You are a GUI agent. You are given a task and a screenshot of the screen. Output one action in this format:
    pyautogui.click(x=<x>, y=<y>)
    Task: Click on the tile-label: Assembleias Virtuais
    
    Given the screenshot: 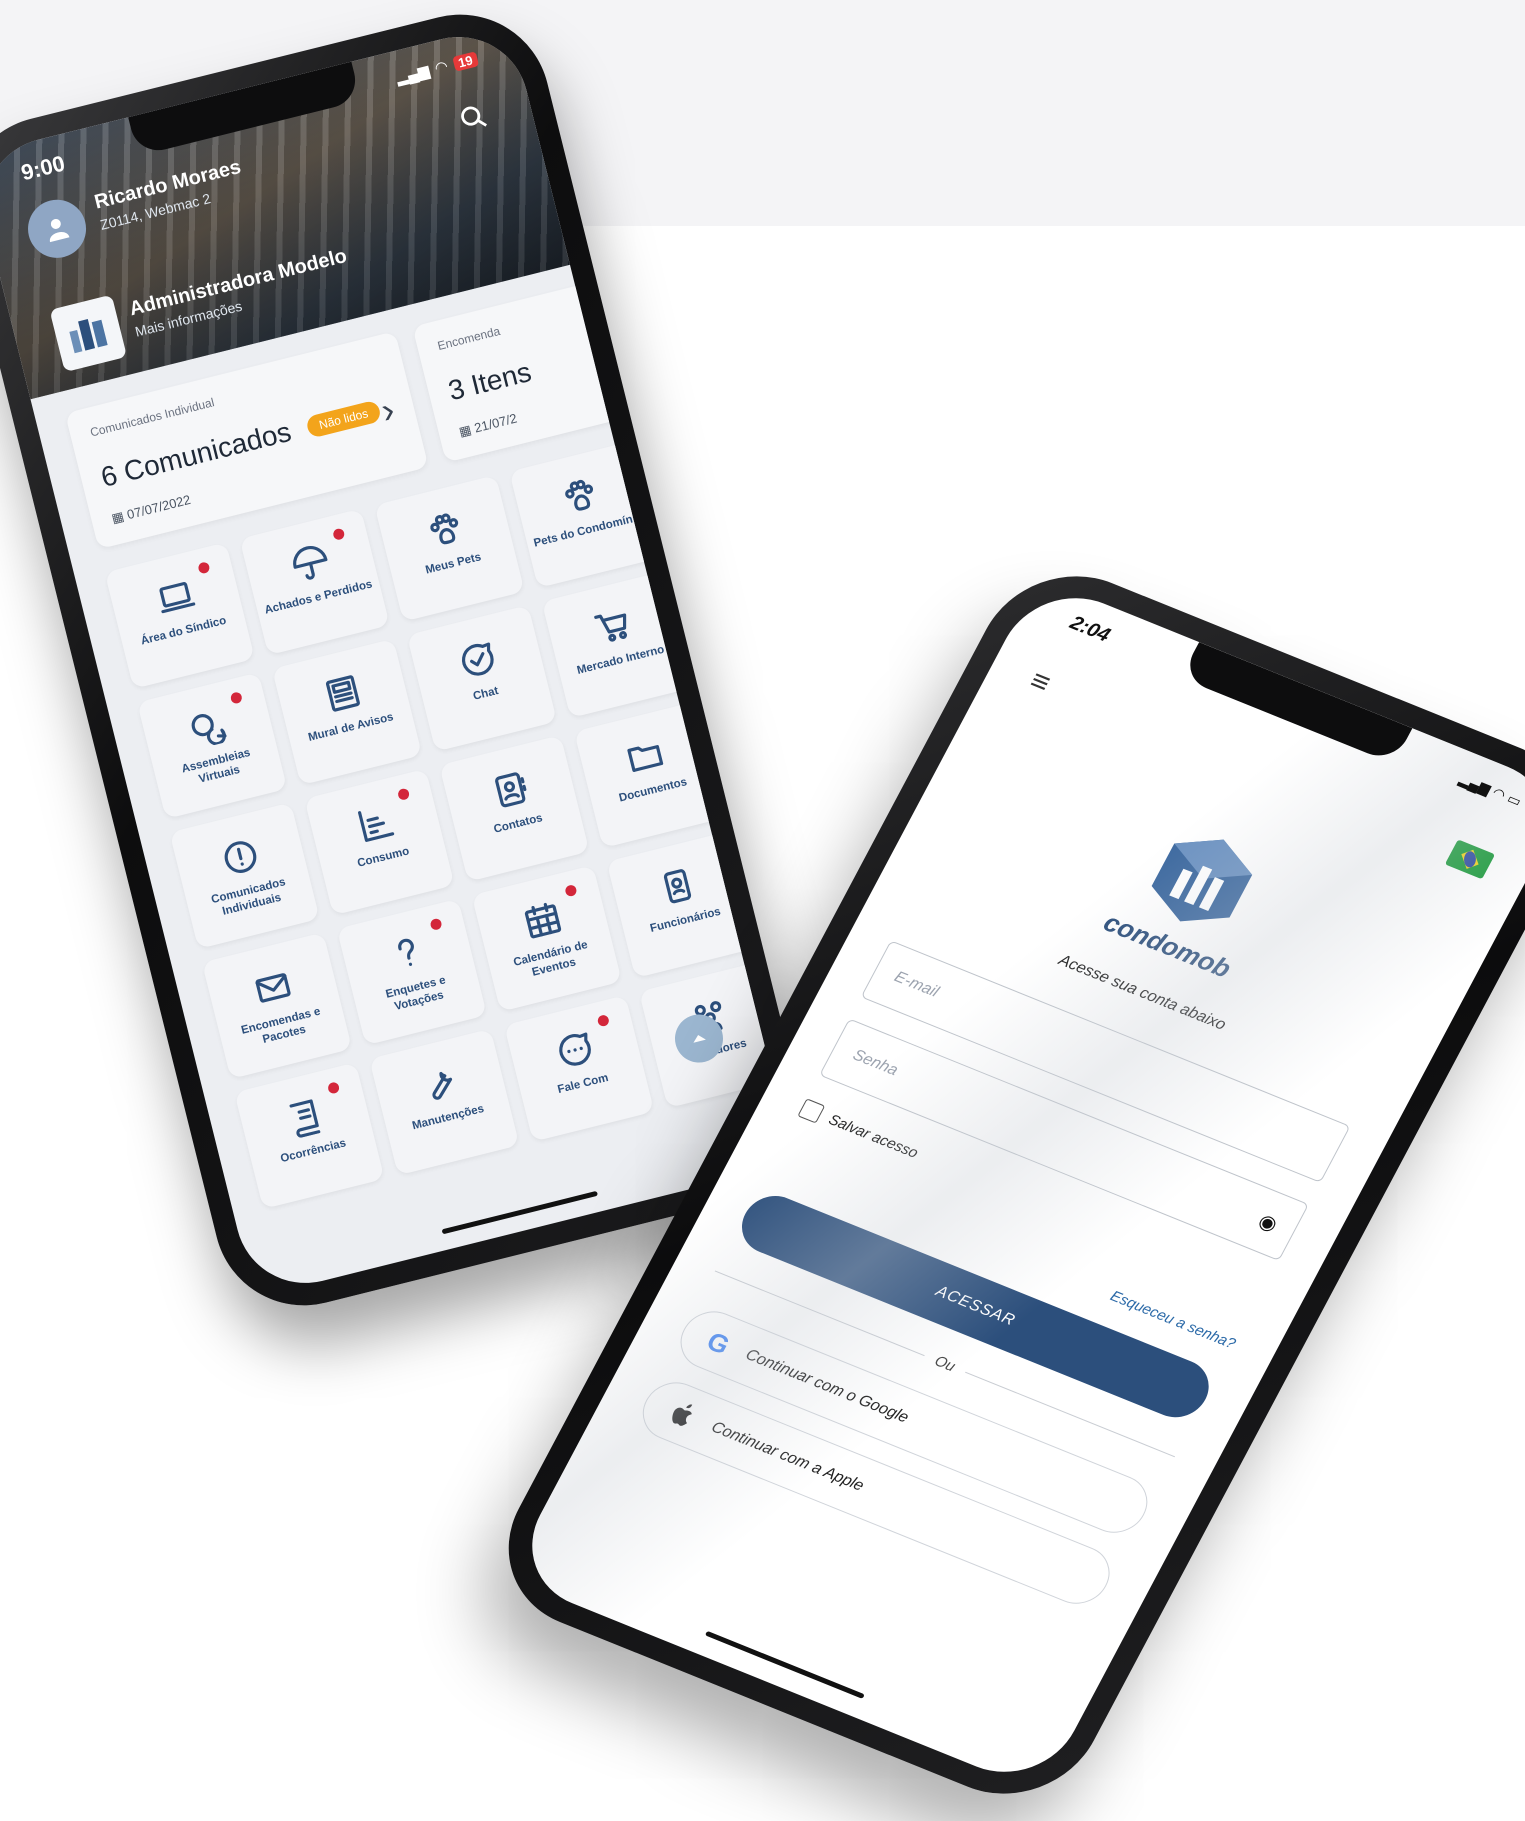 What is the action you would take?
    pyautogui.click(x=218, y=768)
    